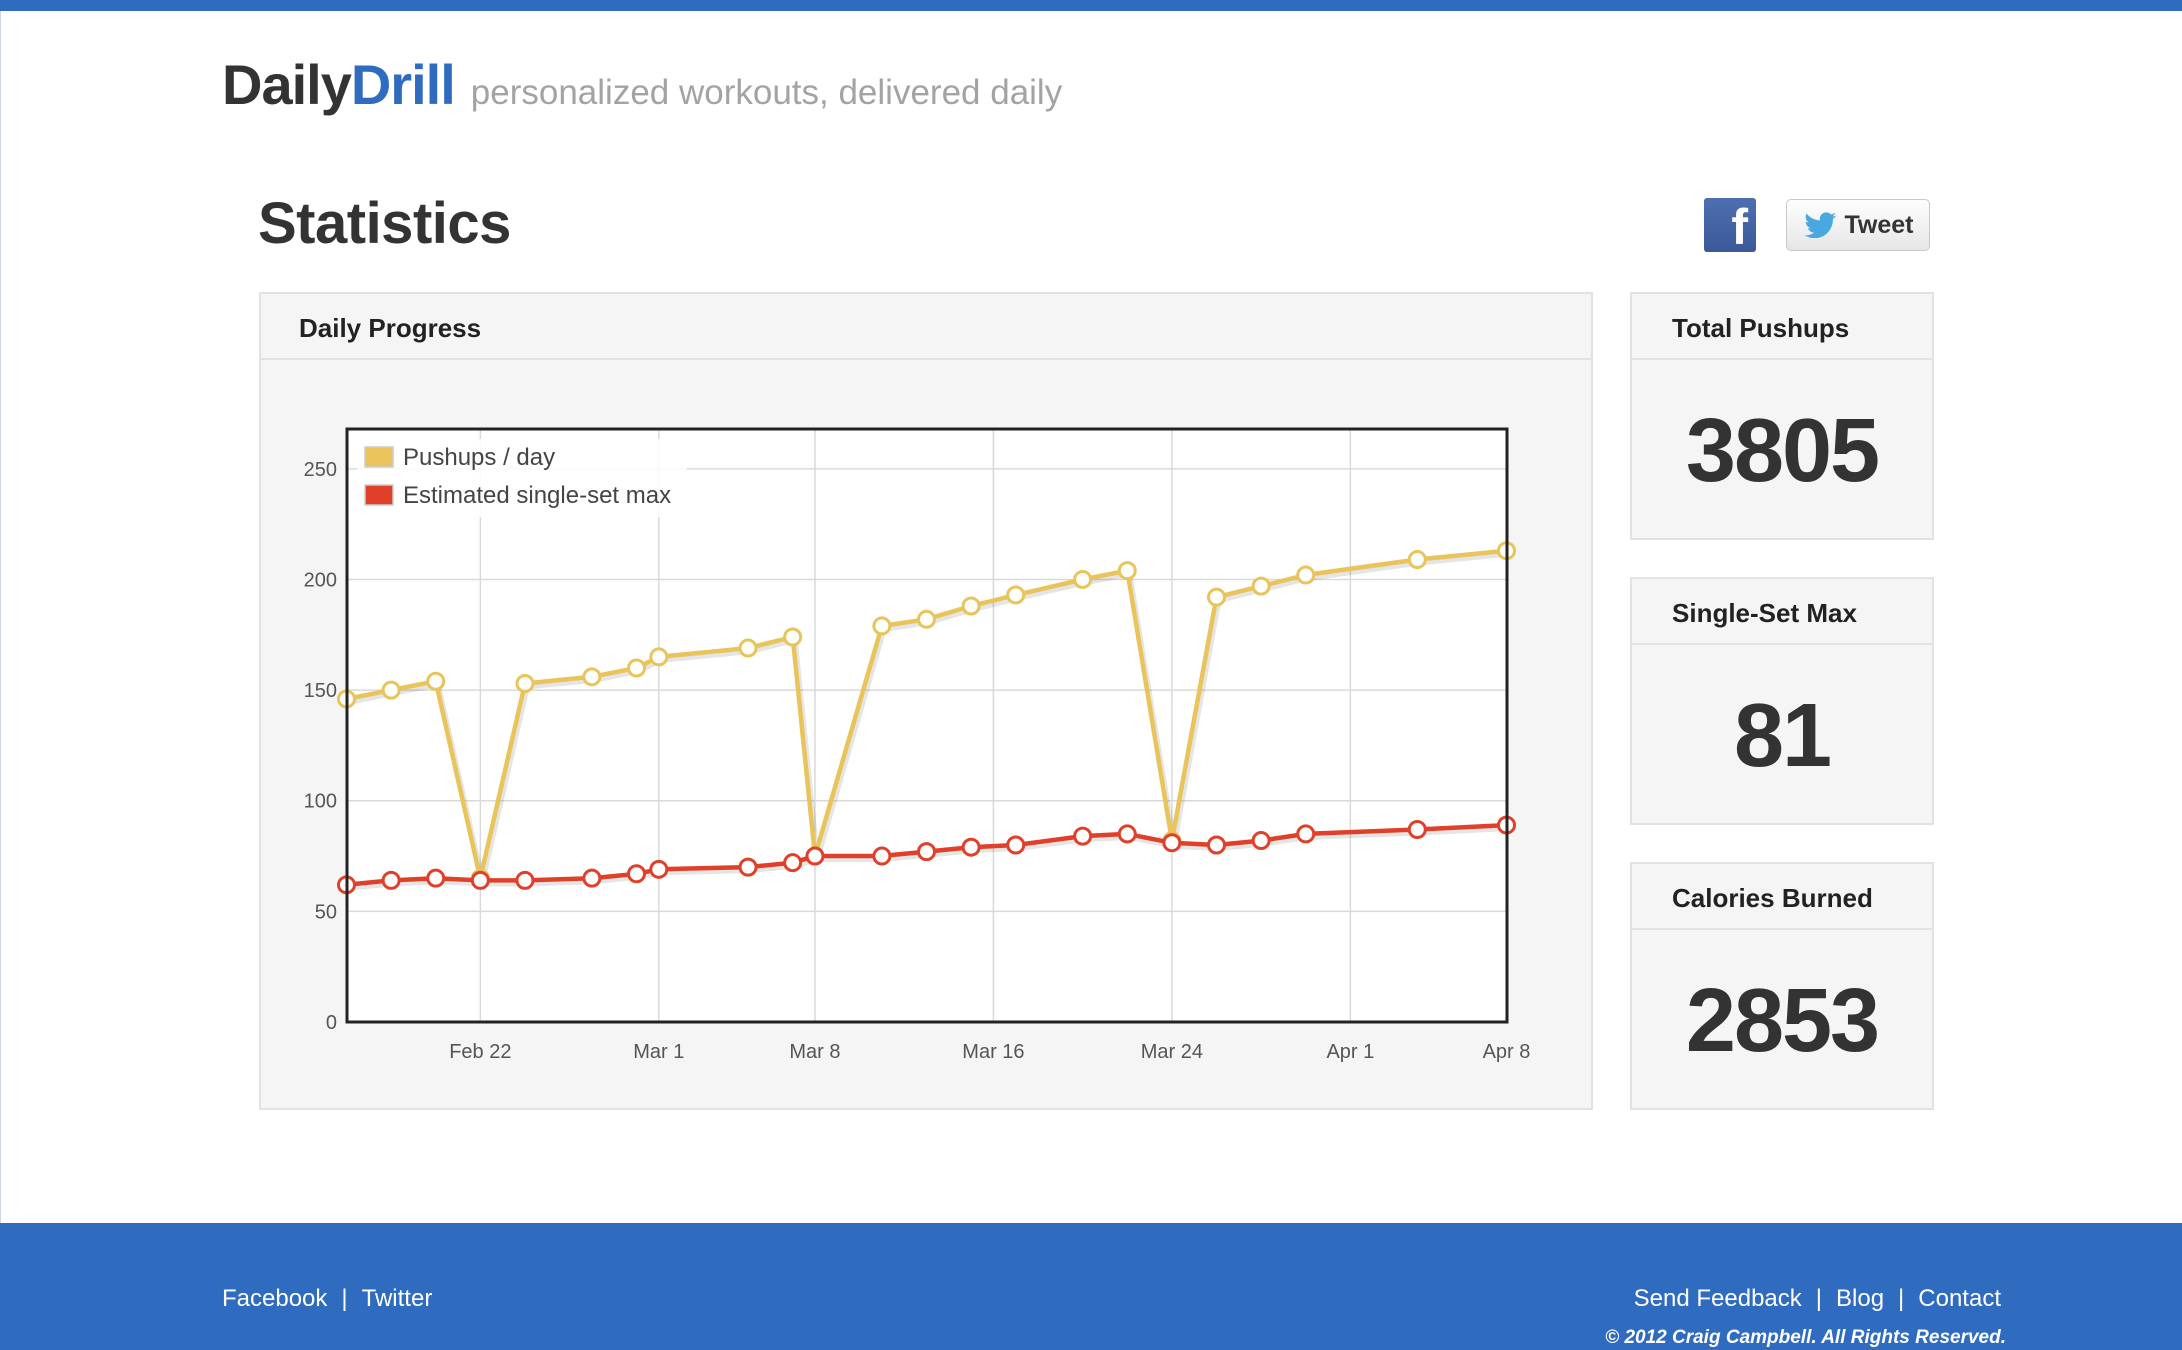  I want to click on footer-link-twitter: Twitter, so click(397, 1298).